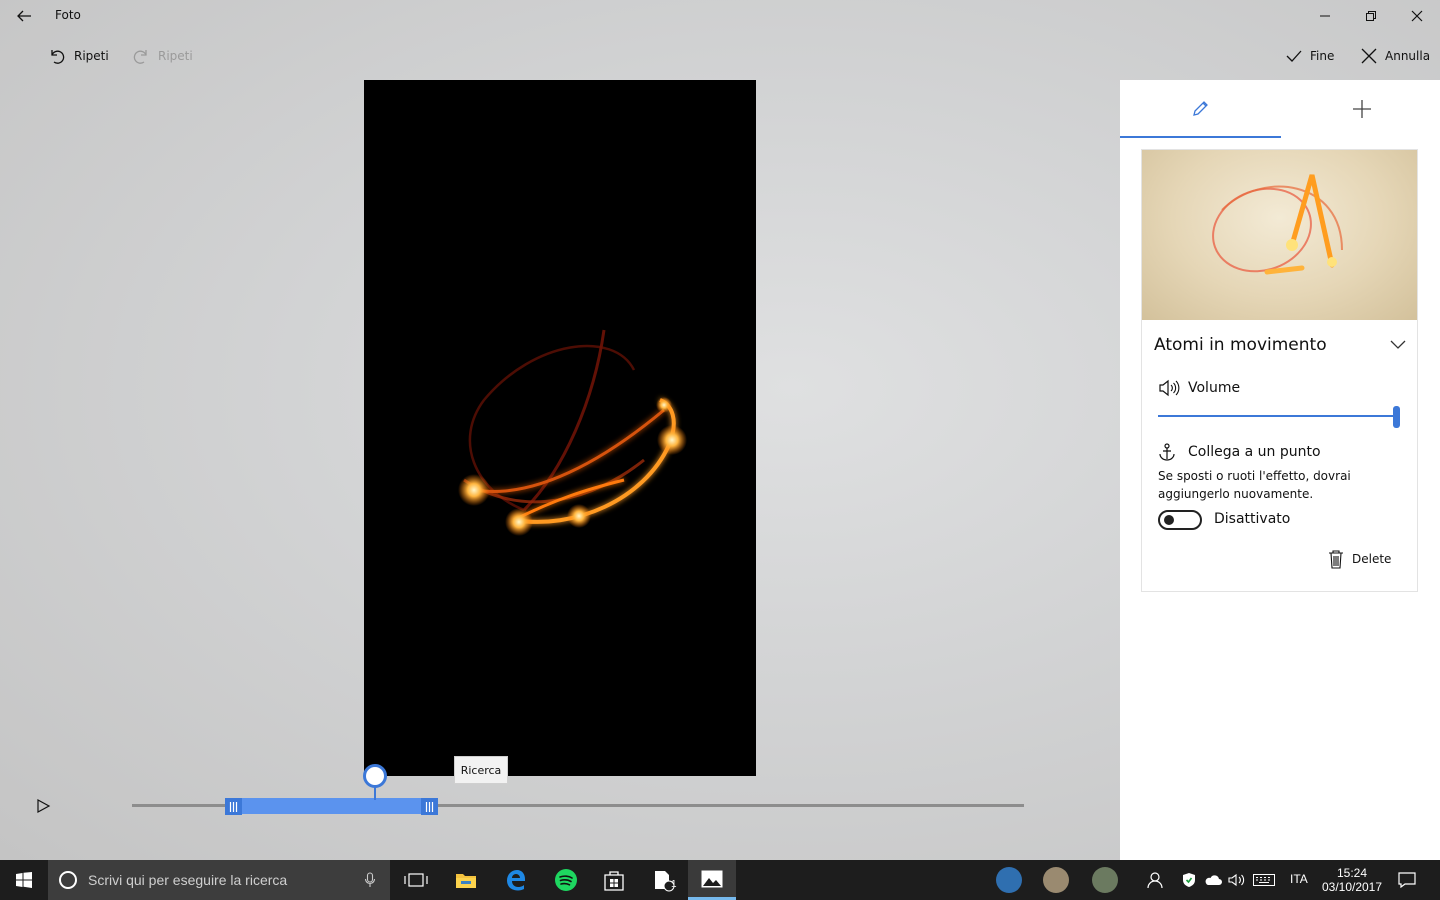 The image size is (1440, 900). Describe the element at coordinates (1180, 520) in the screenshot. I see `anchor-toggle` at that location.